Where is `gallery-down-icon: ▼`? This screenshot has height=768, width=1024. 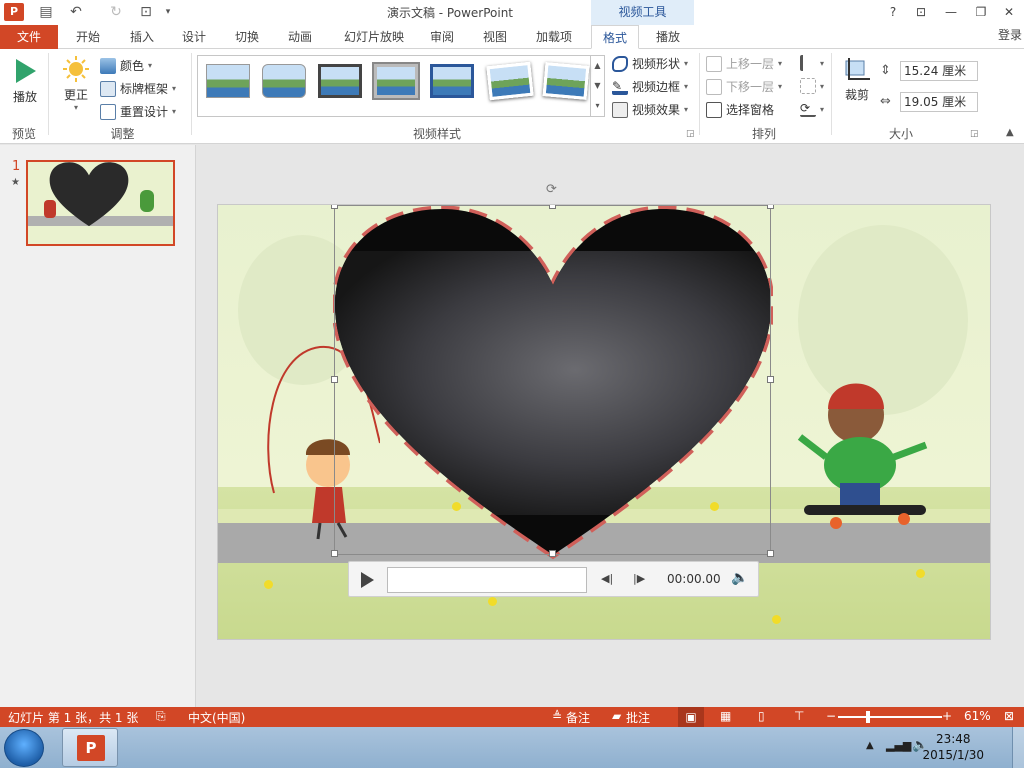 gallery-down-icon: ▼ is located at coordinates (597, 86).